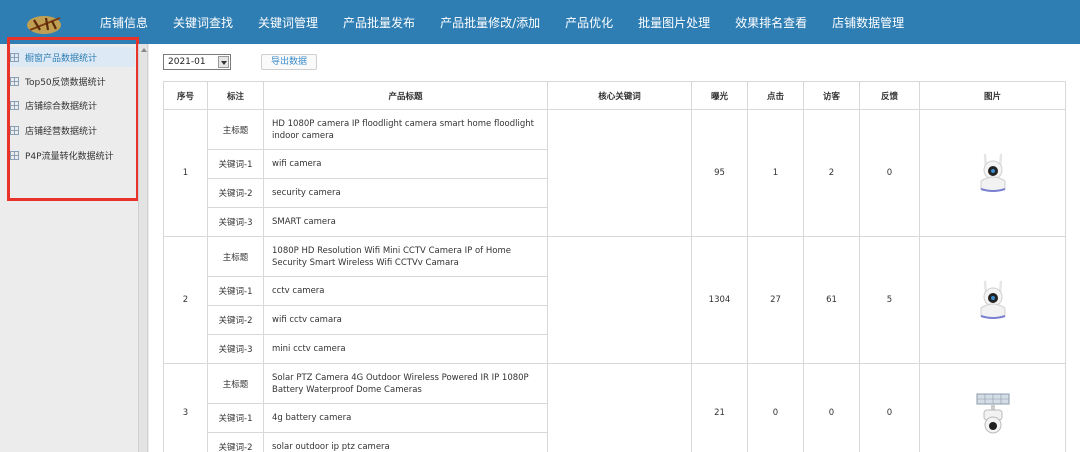  What do you see at coordinates (719, 95) in the screenshot?
I see `col-header-exposure: 曝光` at bounding box center [719, 95].